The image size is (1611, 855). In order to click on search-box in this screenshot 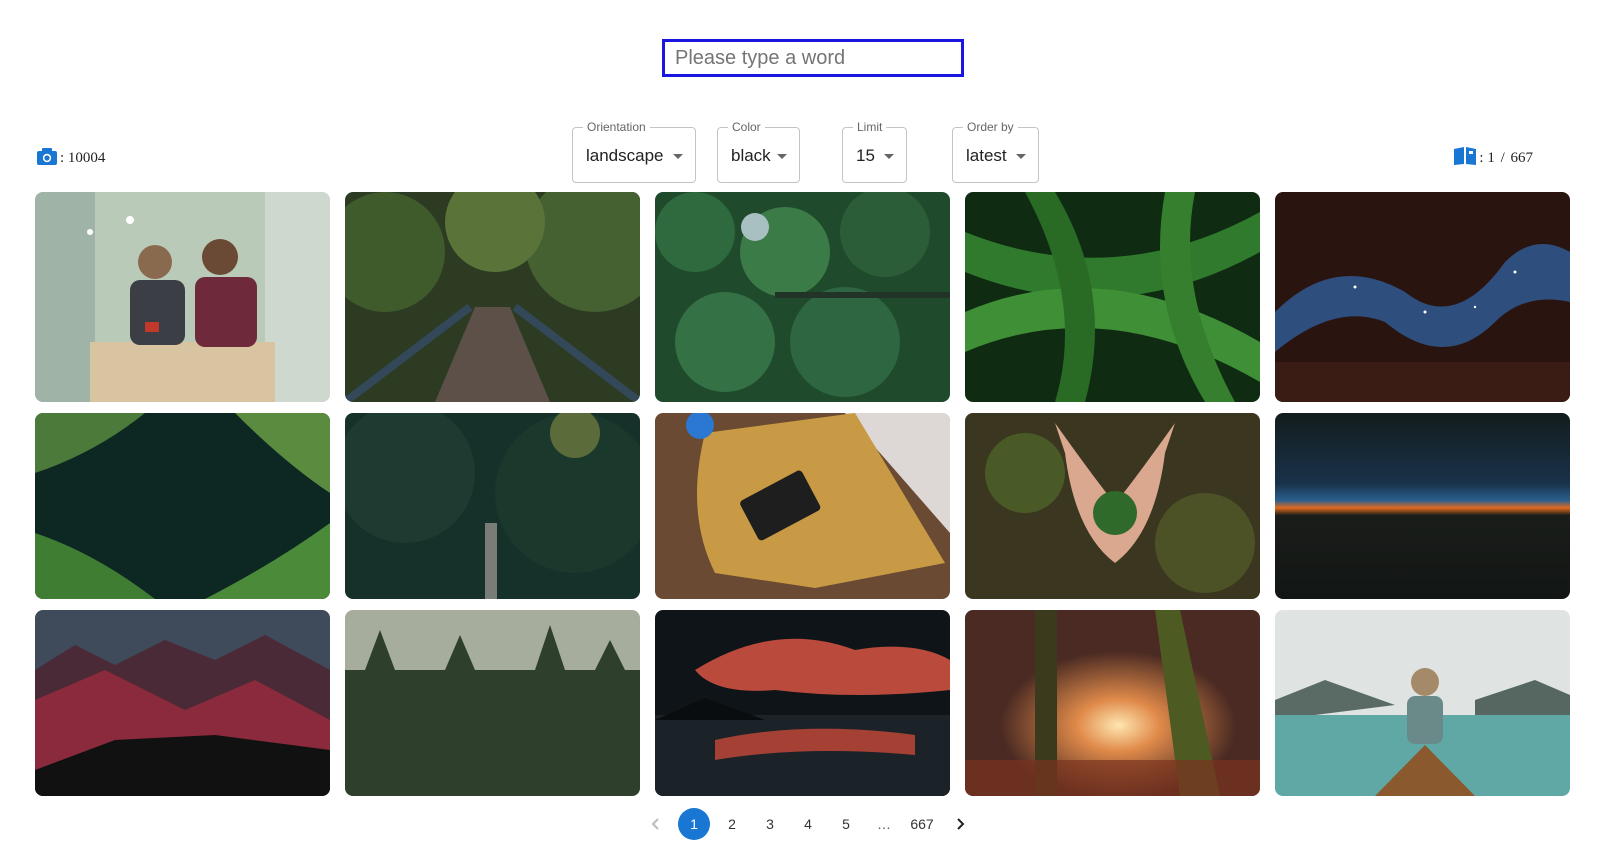, I will do `click(813, 58)`.